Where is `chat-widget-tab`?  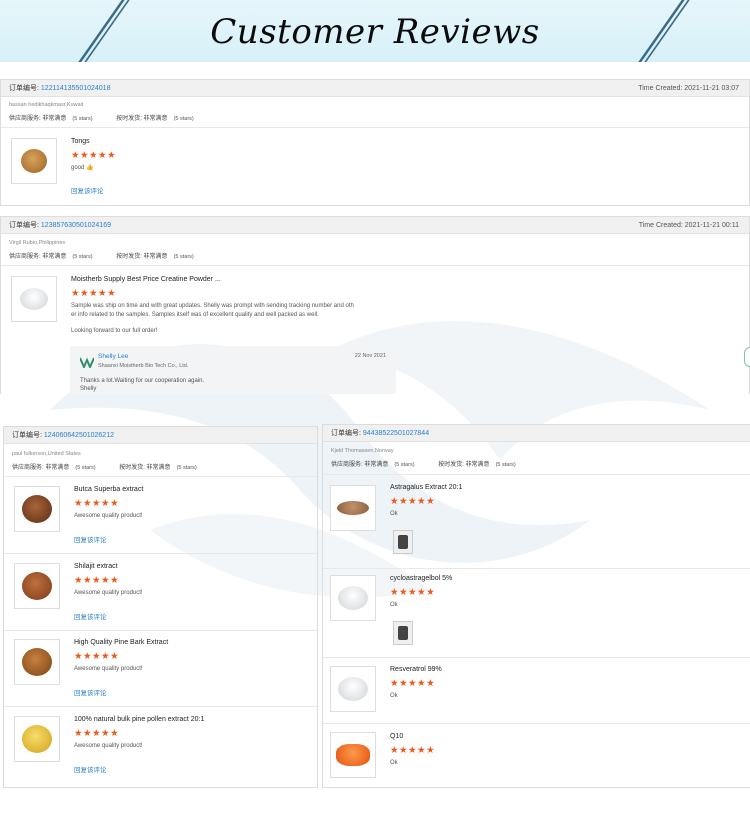 chat-widget-tab is located at coordinates (747, 357).